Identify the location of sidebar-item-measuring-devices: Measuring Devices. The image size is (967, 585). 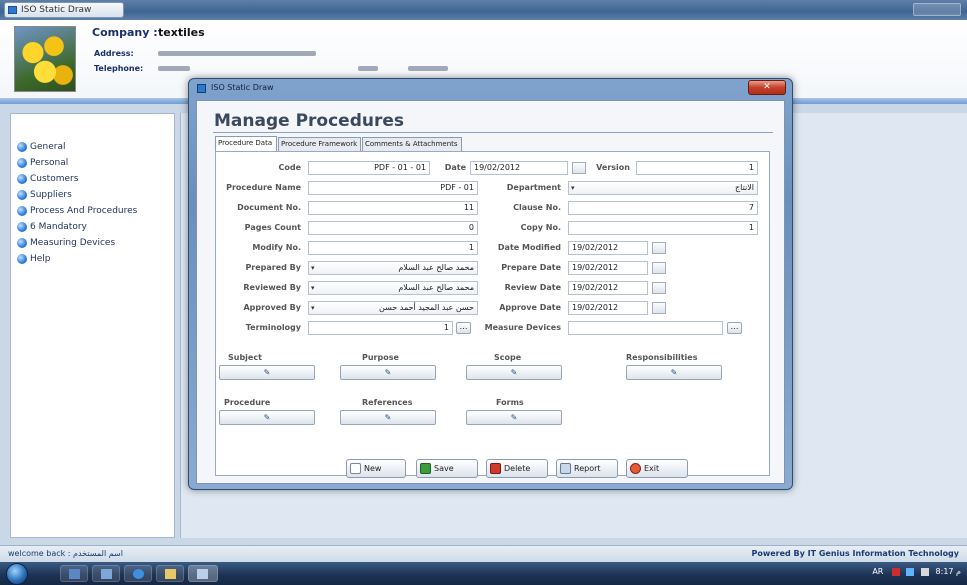
(66, 243).